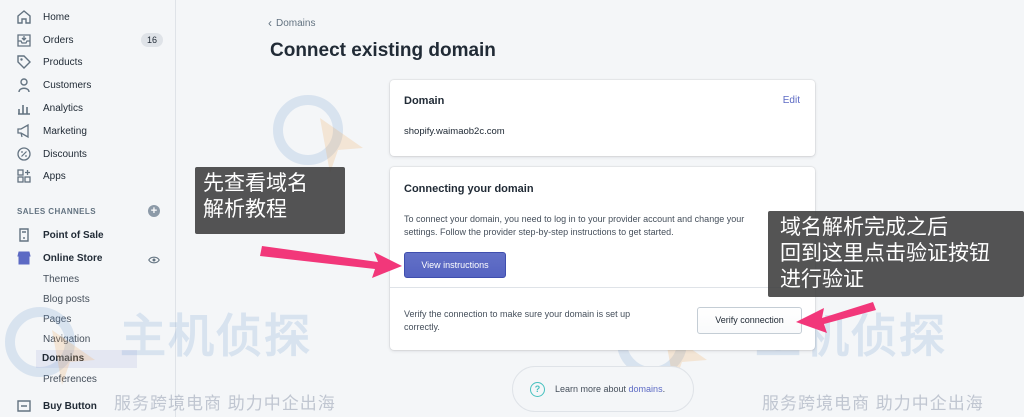 The height and width of the screenshot is (417, 1024). I want to click on domains-help-link: domains, so click(646, 389).